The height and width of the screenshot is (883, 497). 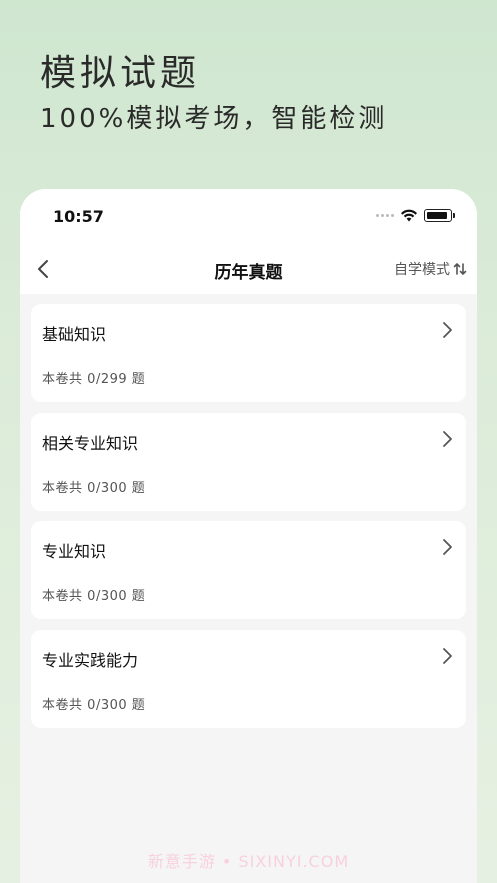 What do you see at coordinates (213, 94) in the screenshot?
I see `promo-header: 模拟试题 100%模拟考场，智能检测` at bounding box center [213, 94].